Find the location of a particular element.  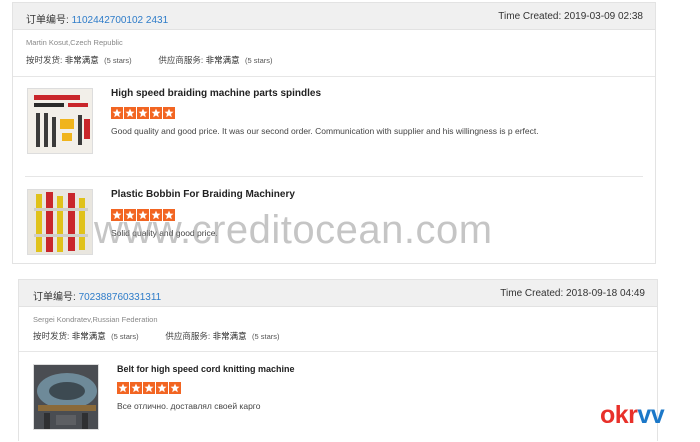

spindles-image is located at coordinates (60, 121).